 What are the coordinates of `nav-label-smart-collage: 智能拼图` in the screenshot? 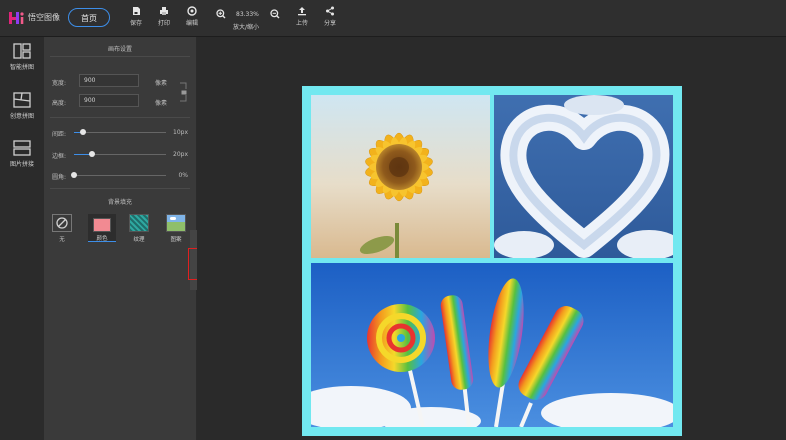 It's located at (21, 67).